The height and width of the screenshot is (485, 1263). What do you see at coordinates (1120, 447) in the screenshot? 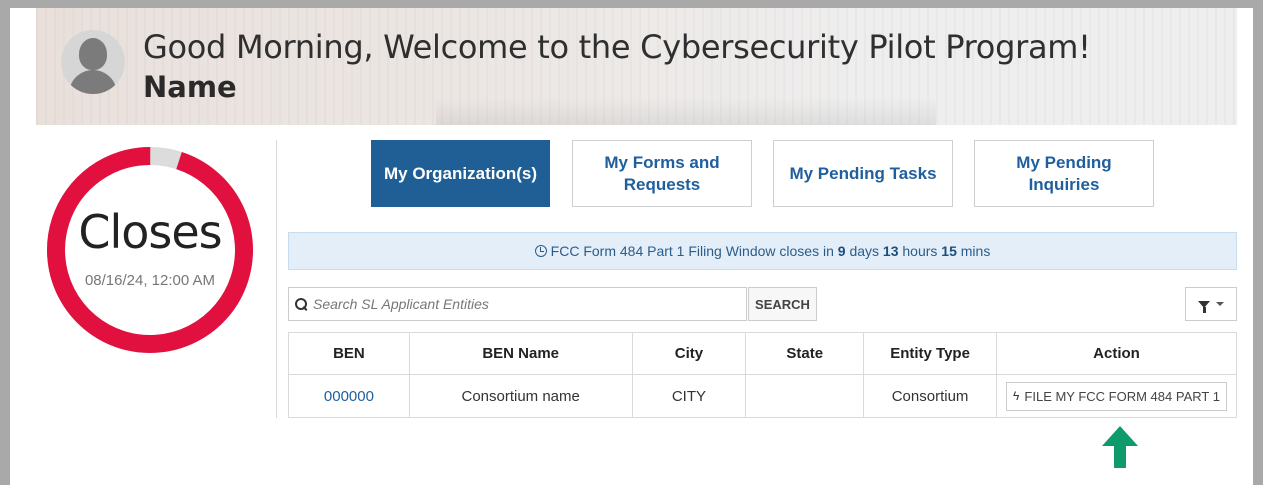
I see `green-up-arrow-icon` at bounding box center [1120, 447].